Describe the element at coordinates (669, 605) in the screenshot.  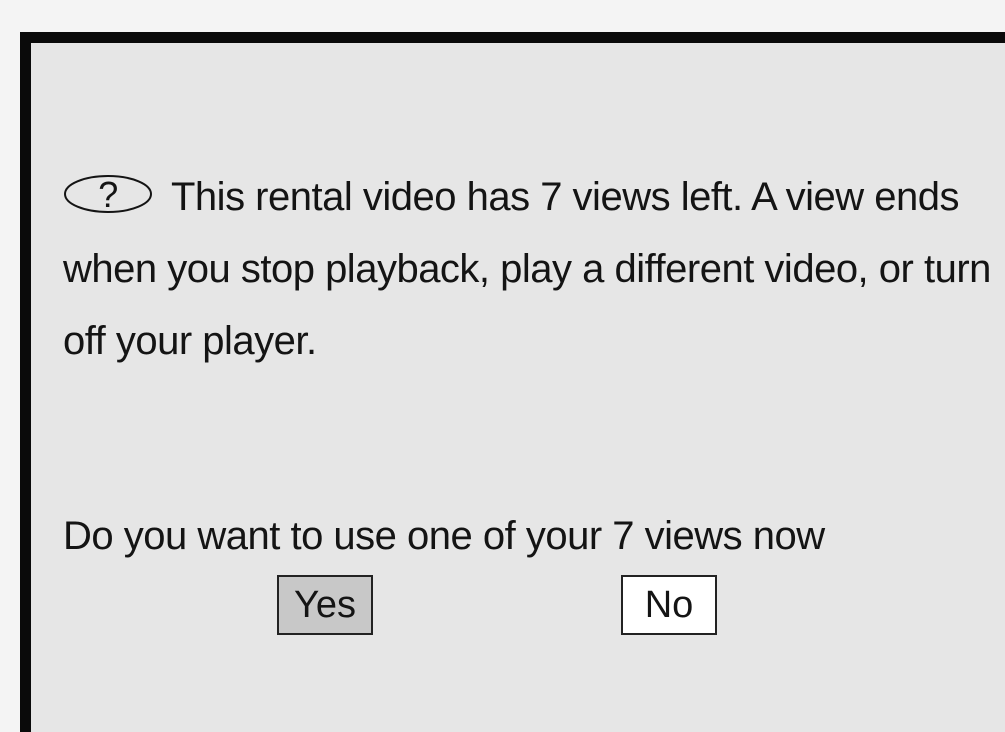
I see `no-button: No` at that location.